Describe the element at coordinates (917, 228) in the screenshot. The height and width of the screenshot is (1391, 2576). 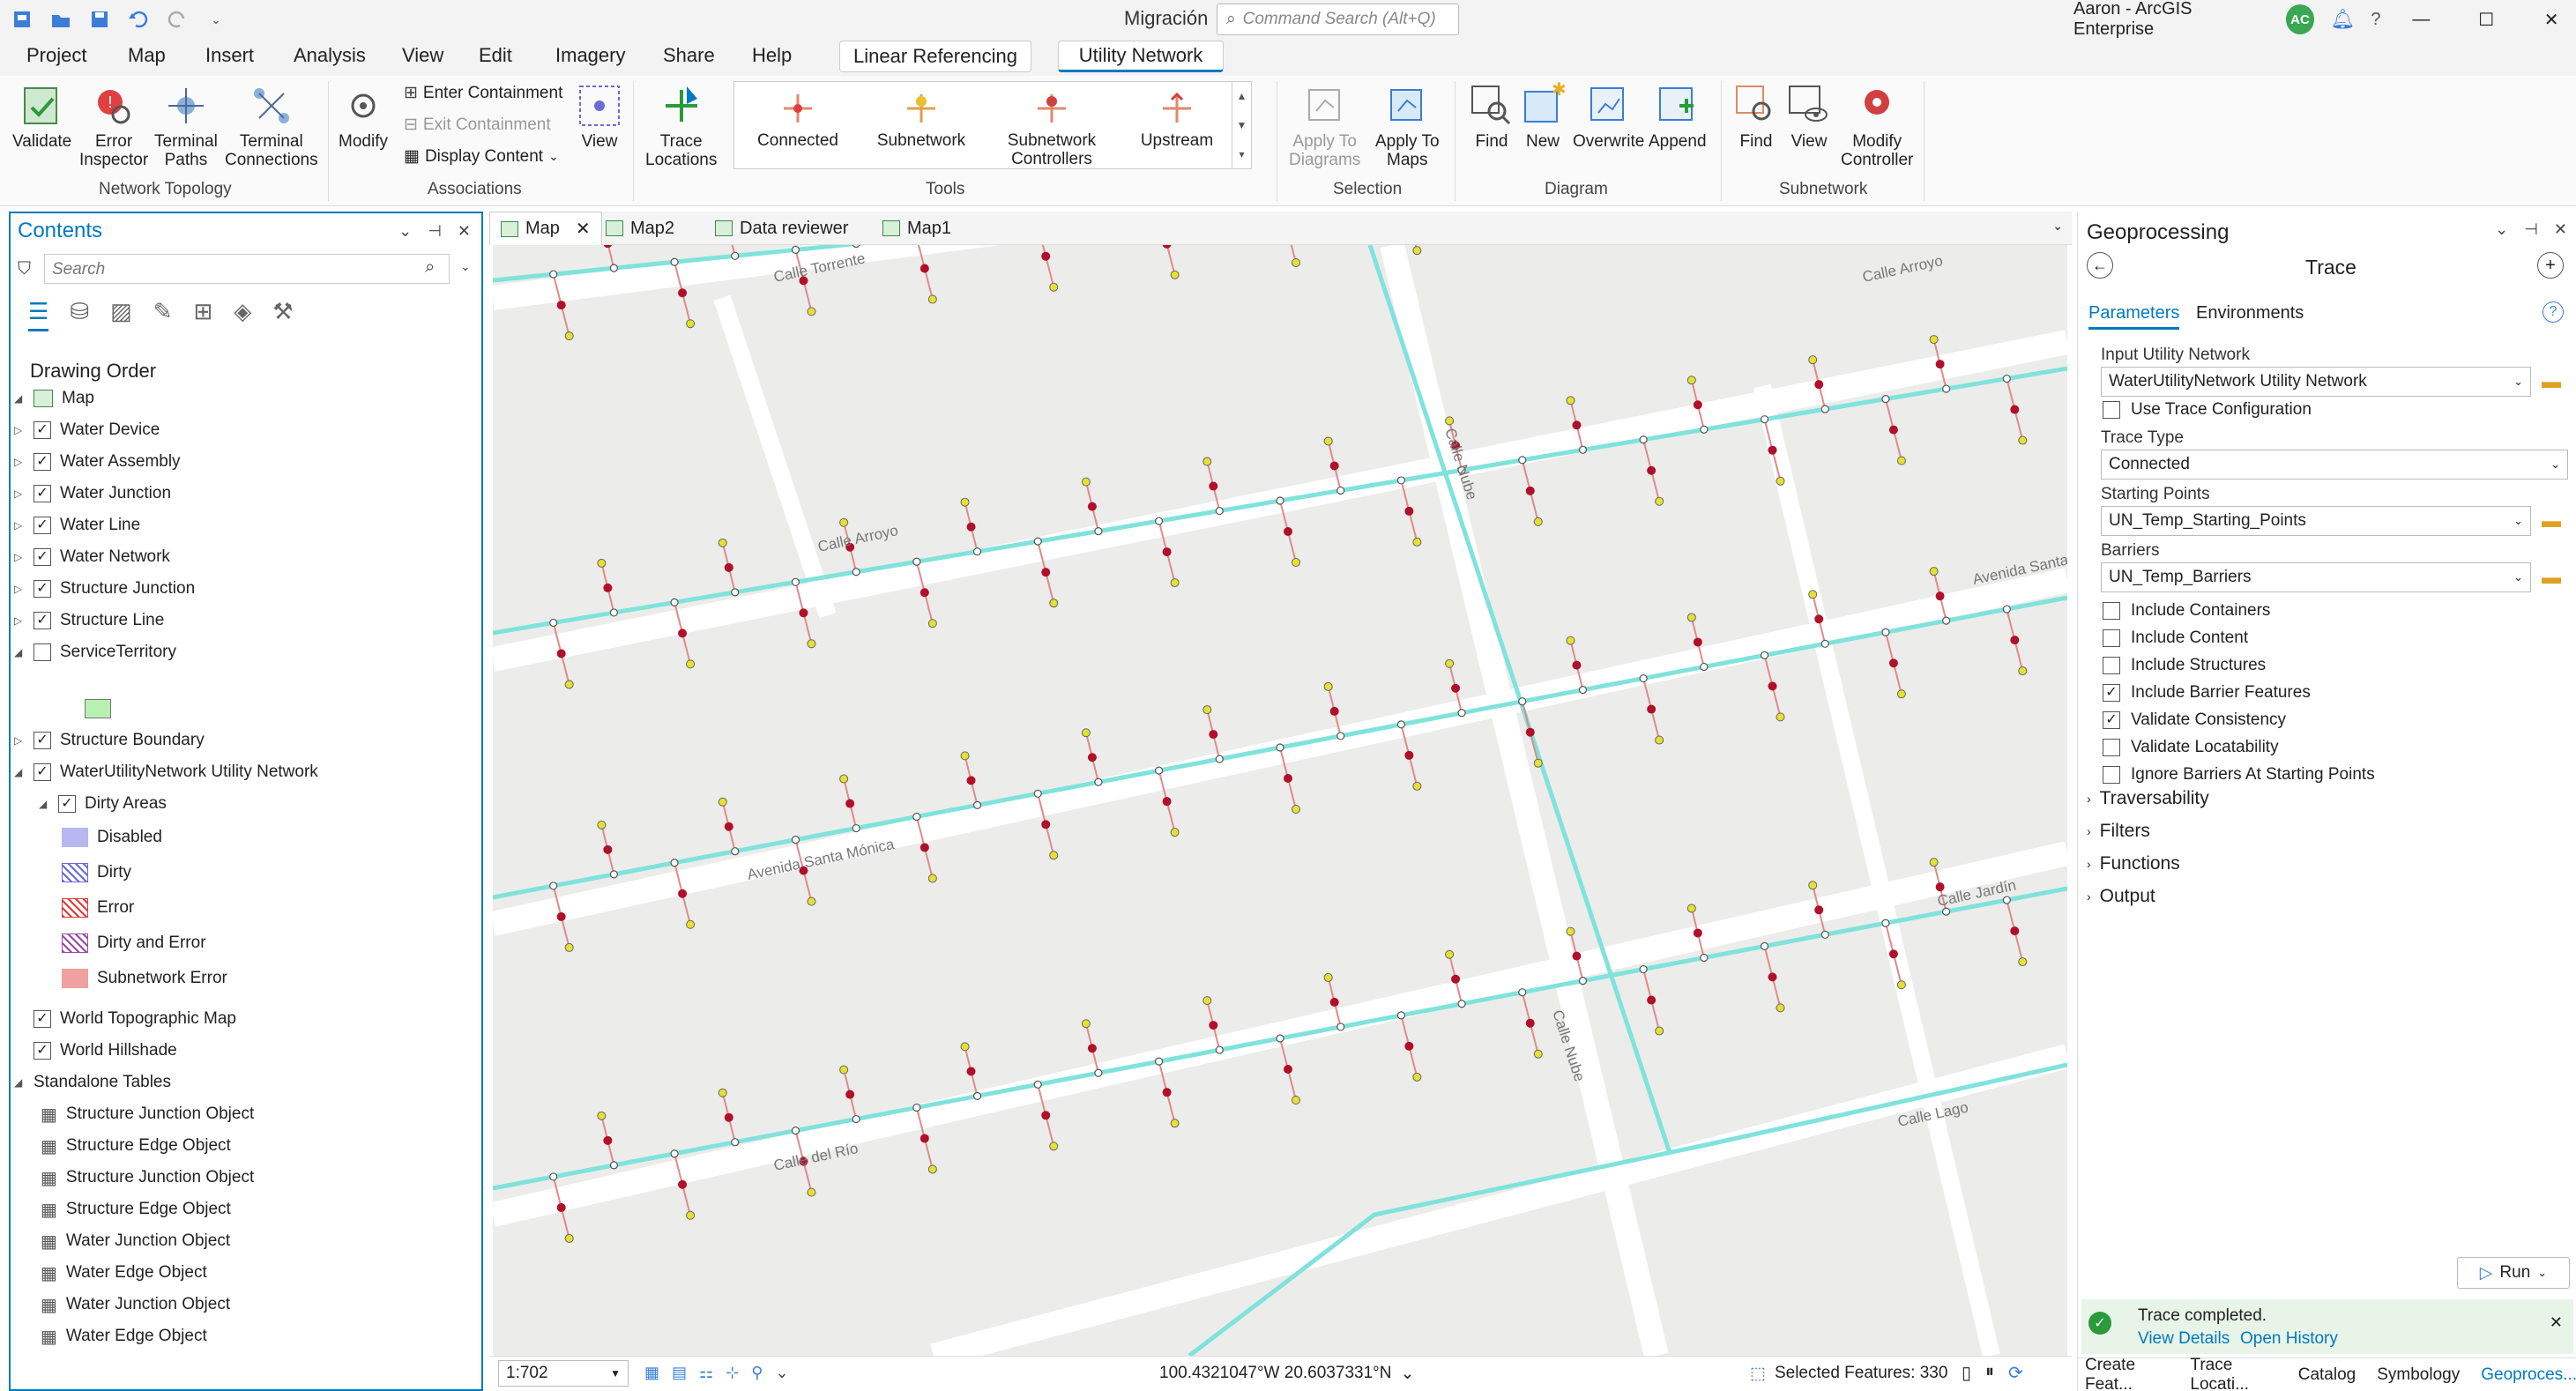
I see `map-tab-map1: Map1` at that location.